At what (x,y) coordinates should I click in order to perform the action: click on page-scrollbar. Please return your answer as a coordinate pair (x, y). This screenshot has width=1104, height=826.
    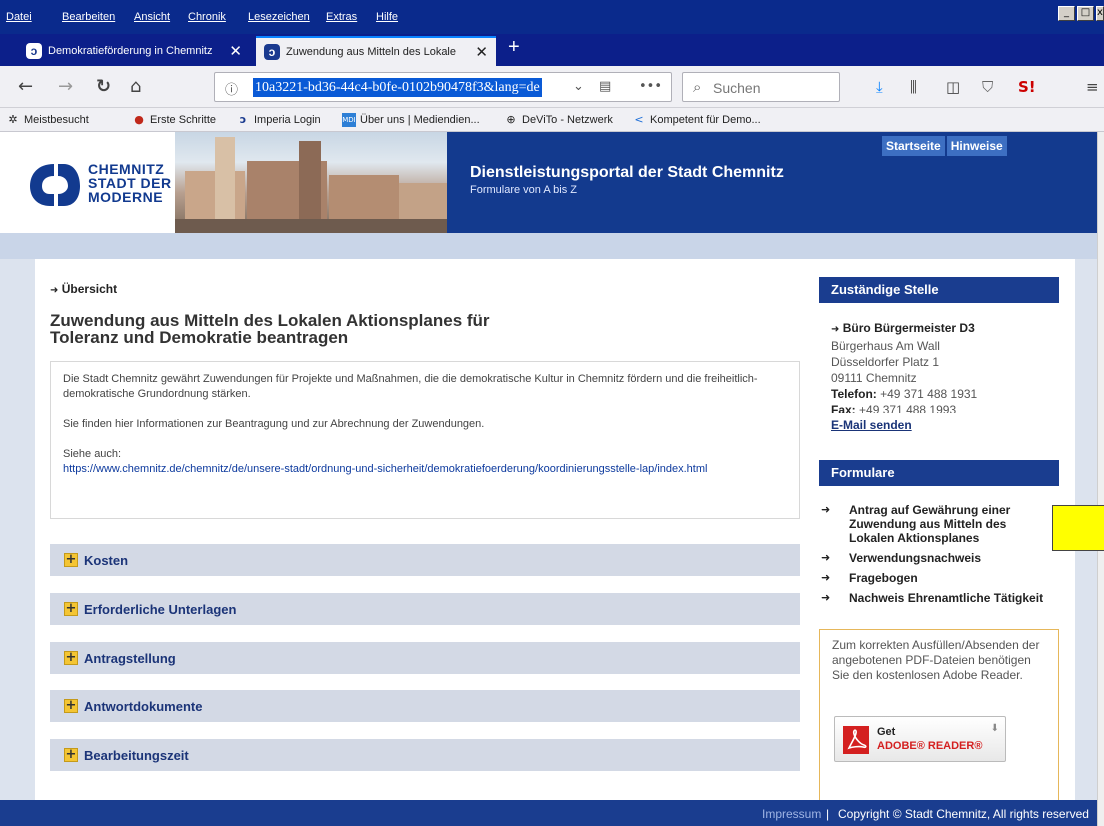
    Looking at the image, I should click on (1100, 479).